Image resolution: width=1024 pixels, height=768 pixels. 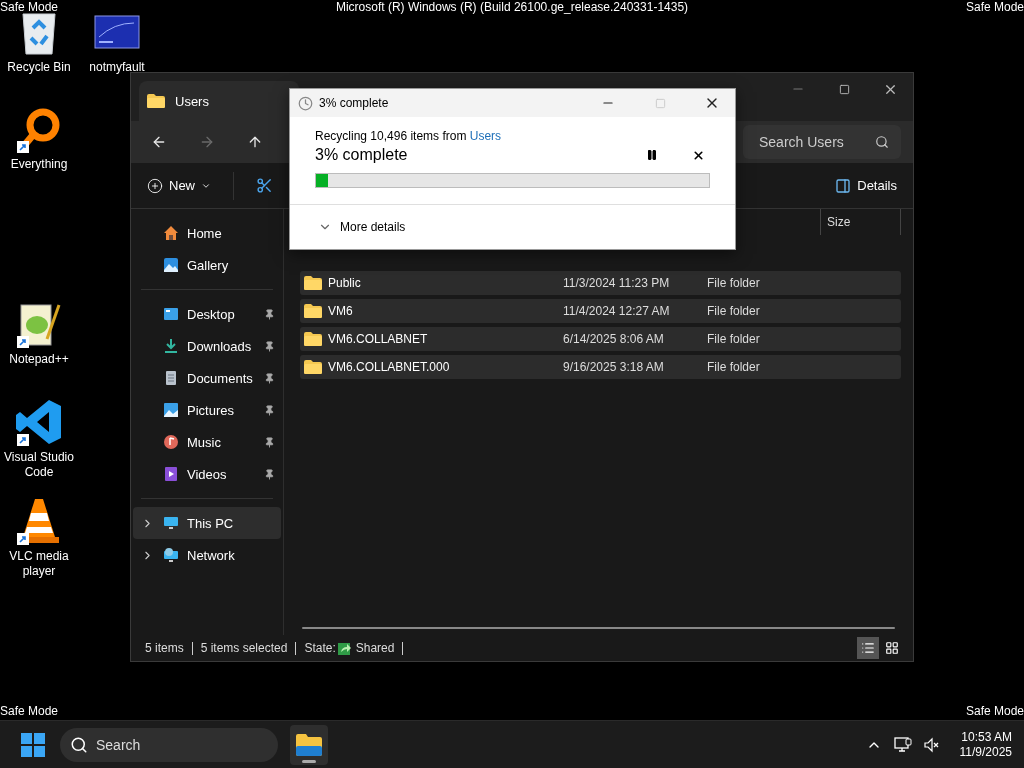 What do you see at coordinates (361, 155) in the screenshot?
I see `progress-label: 3% complete` at bounding box center [361, 155].